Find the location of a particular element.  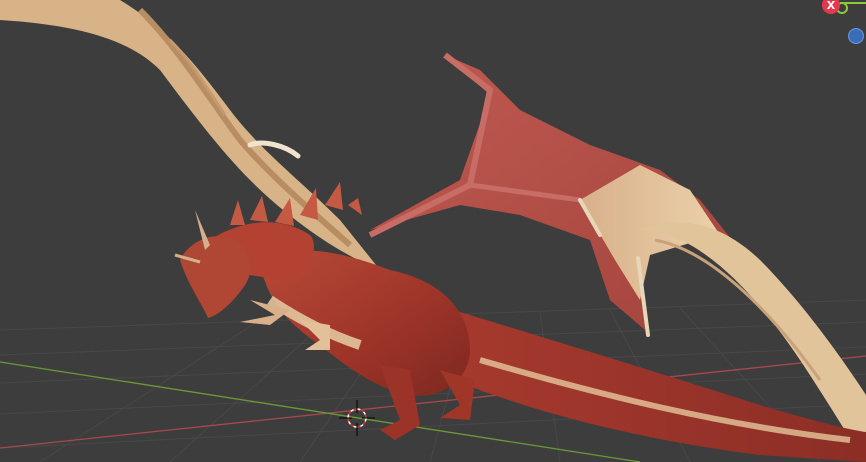

gizmo-x-label: X is located at coordinates (831, 6).